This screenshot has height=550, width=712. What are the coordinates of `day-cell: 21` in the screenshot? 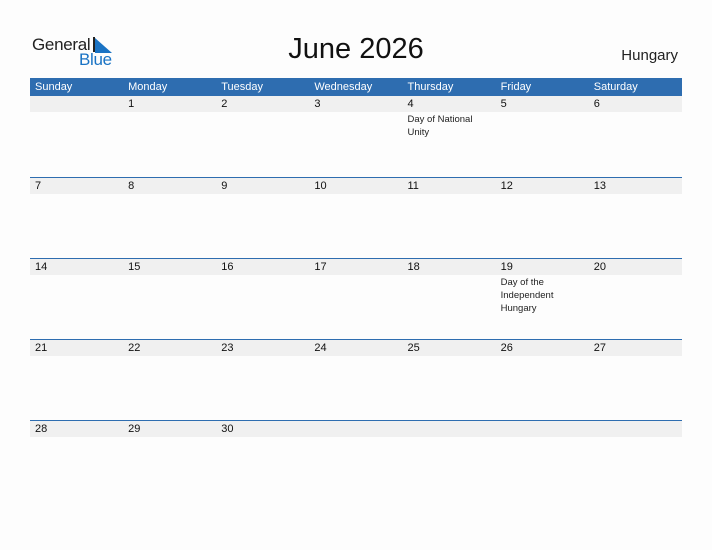 It's located at (76, 348).